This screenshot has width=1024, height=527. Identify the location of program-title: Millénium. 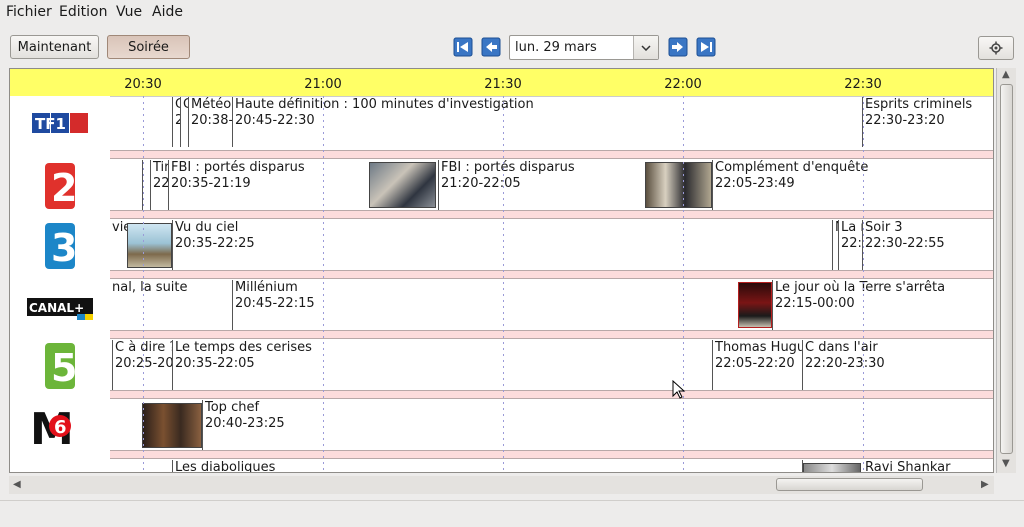
(266, 287).